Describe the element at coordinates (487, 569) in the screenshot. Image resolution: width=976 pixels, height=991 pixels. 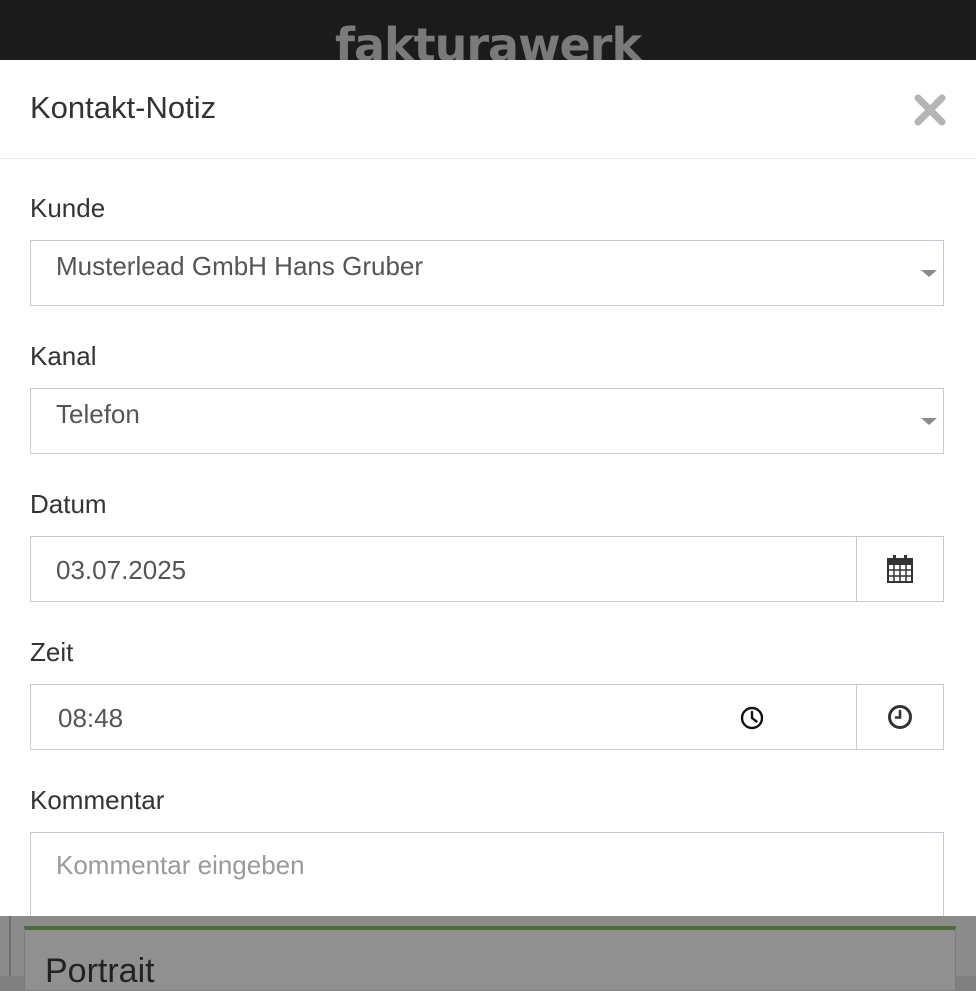
I see `date-input: 03.07.2025` at that location.